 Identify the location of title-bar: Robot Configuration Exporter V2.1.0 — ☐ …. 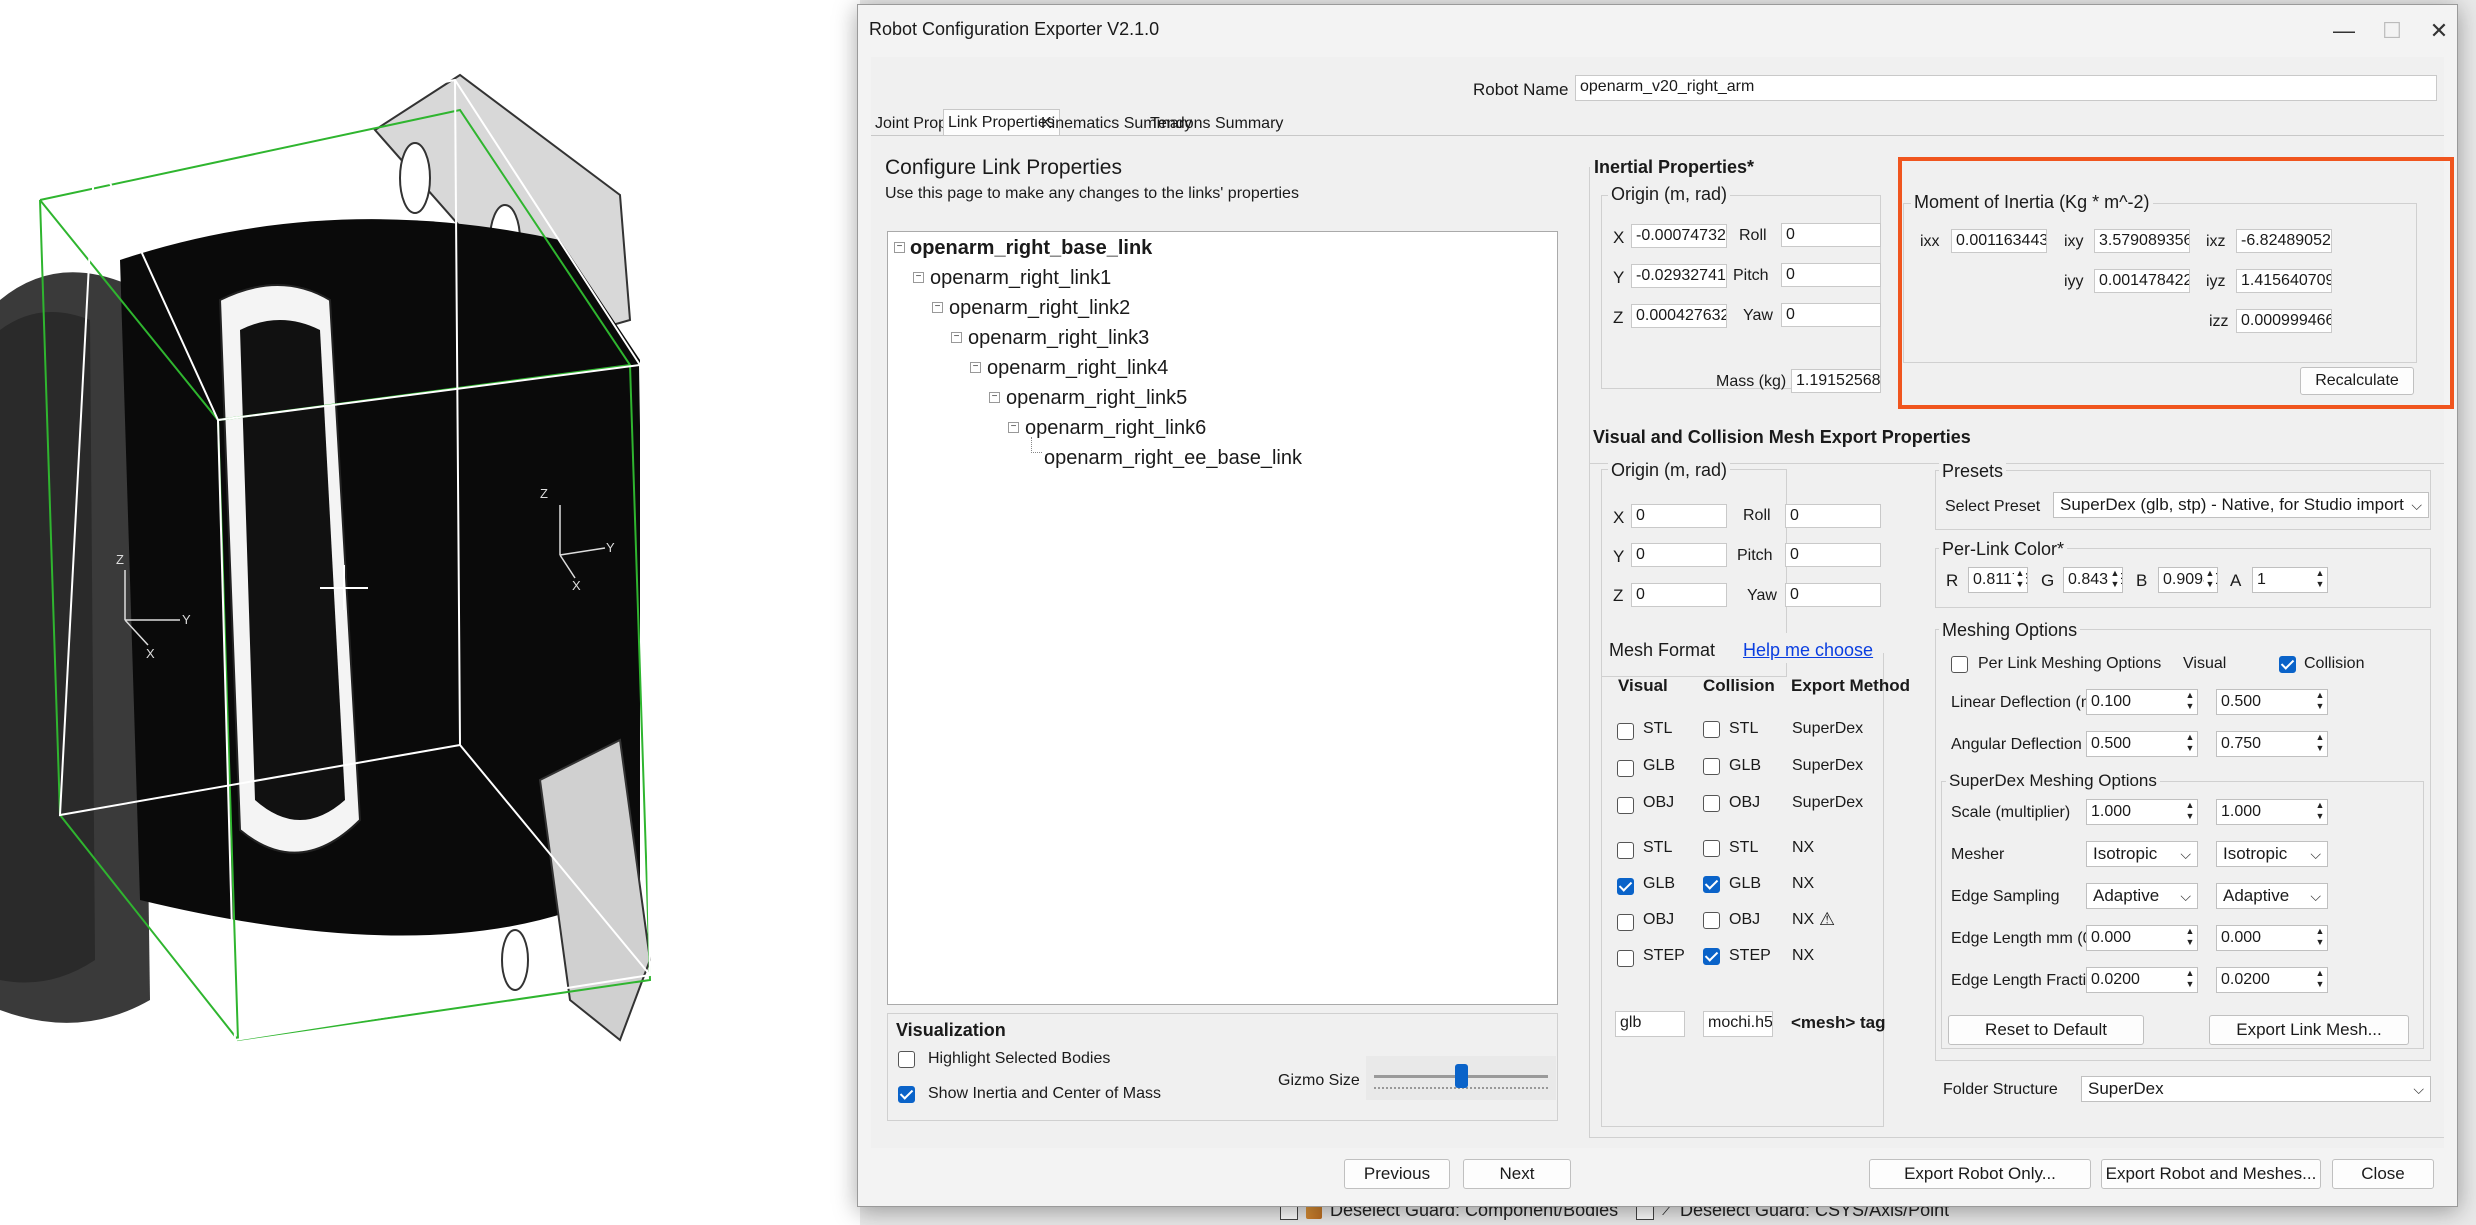
(1657, 31).